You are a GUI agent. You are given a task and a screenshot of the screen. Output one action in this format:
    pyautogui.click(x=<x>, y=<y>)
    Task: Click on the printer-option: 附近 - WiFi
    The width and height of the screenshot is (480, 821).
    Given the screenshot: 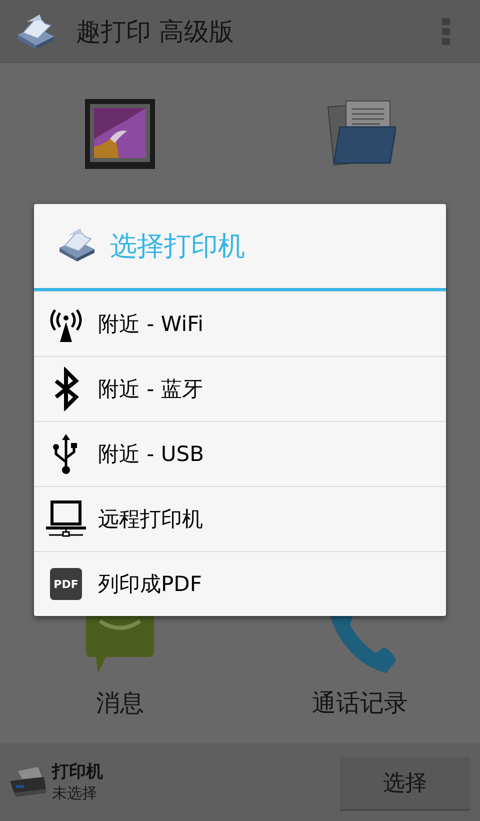 What is the action you would take?
    pyautogui.click(x=240, y=323)
    